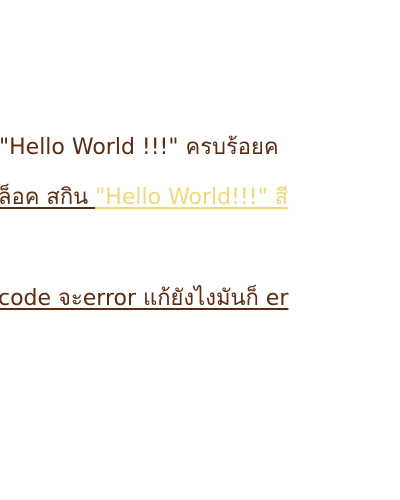 Image resolution: width=400 pixels, height=500 pixels. What do you see at coordinates (139, 147) in the screenshot?
I see `hello-world-line: "Hello World !!!" ครบร้อยค` at bounding box center [139, 147].